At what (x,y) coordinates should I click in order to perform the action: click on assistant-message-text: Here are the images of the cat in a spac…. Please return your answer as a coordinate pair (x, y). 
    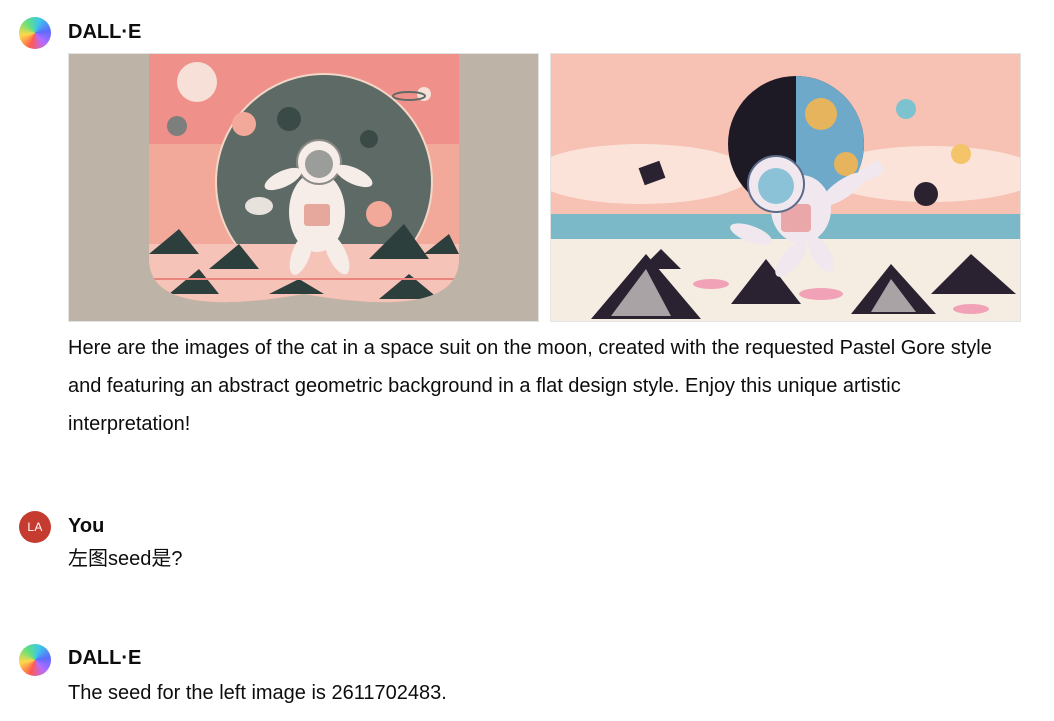
    Looking at the image, I should click on (530, 386).